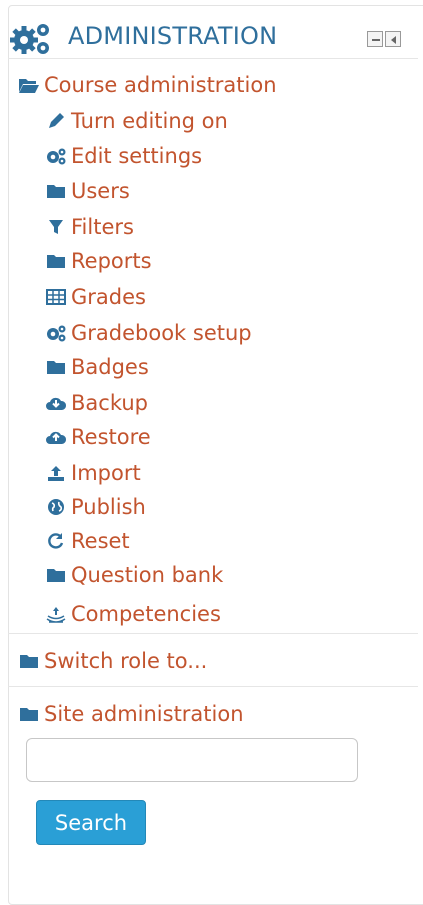 The height and width of the screenshot is (905, 423). I want to click on nav-item-badges: Badges, so click(97, 367).